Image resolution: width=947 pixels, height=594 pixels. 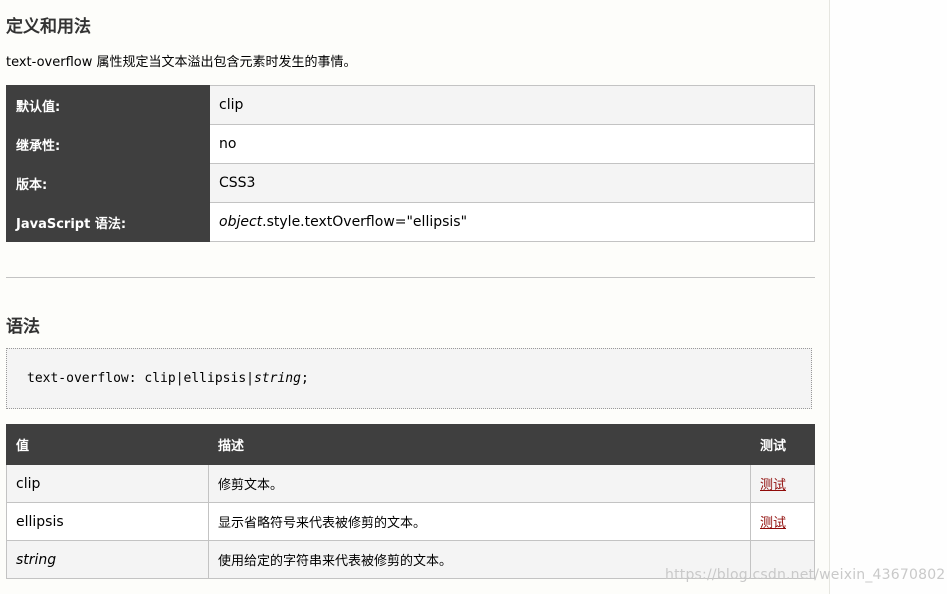 I want to click on header-description: 描述, so click(x=479, y=444).